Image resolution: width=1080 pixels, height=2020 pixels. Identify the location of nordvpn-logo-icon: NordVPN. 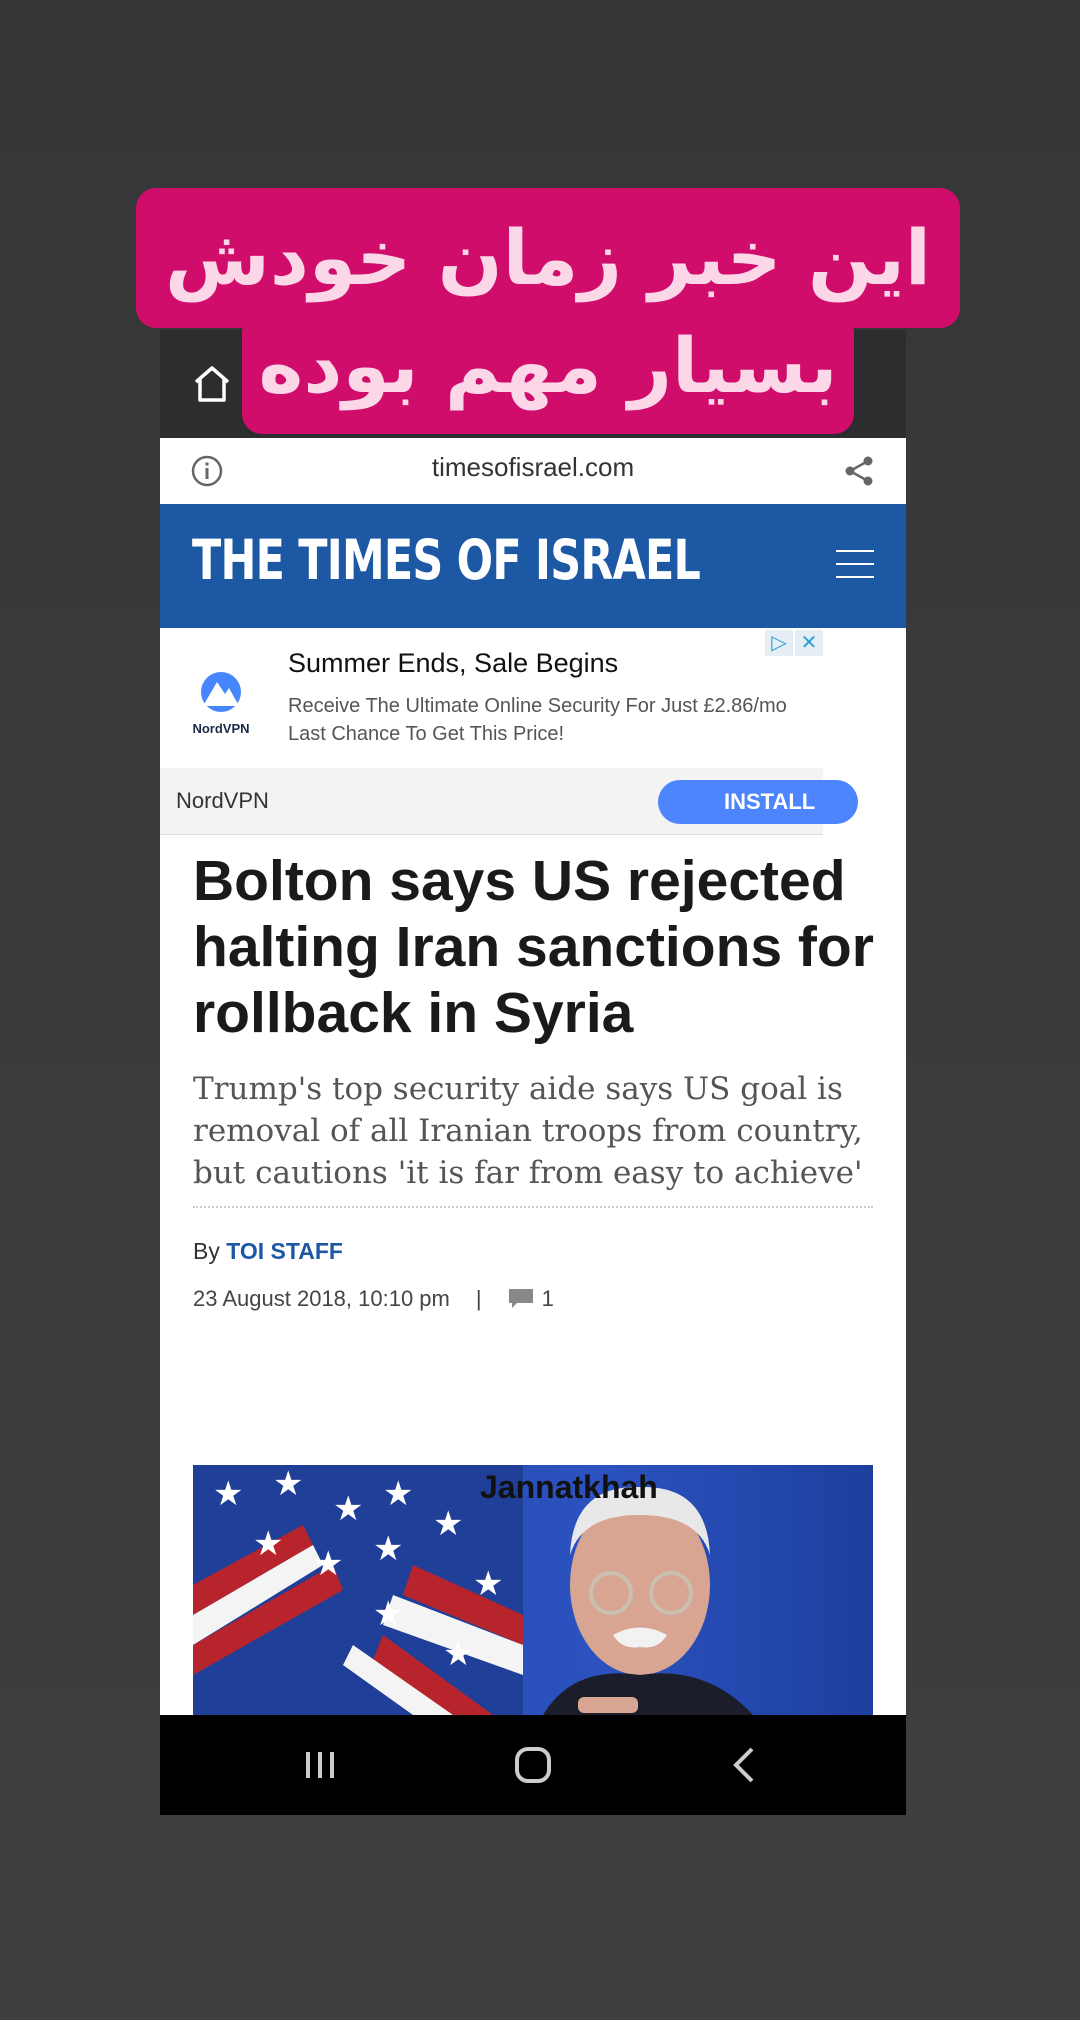
(221, 703).